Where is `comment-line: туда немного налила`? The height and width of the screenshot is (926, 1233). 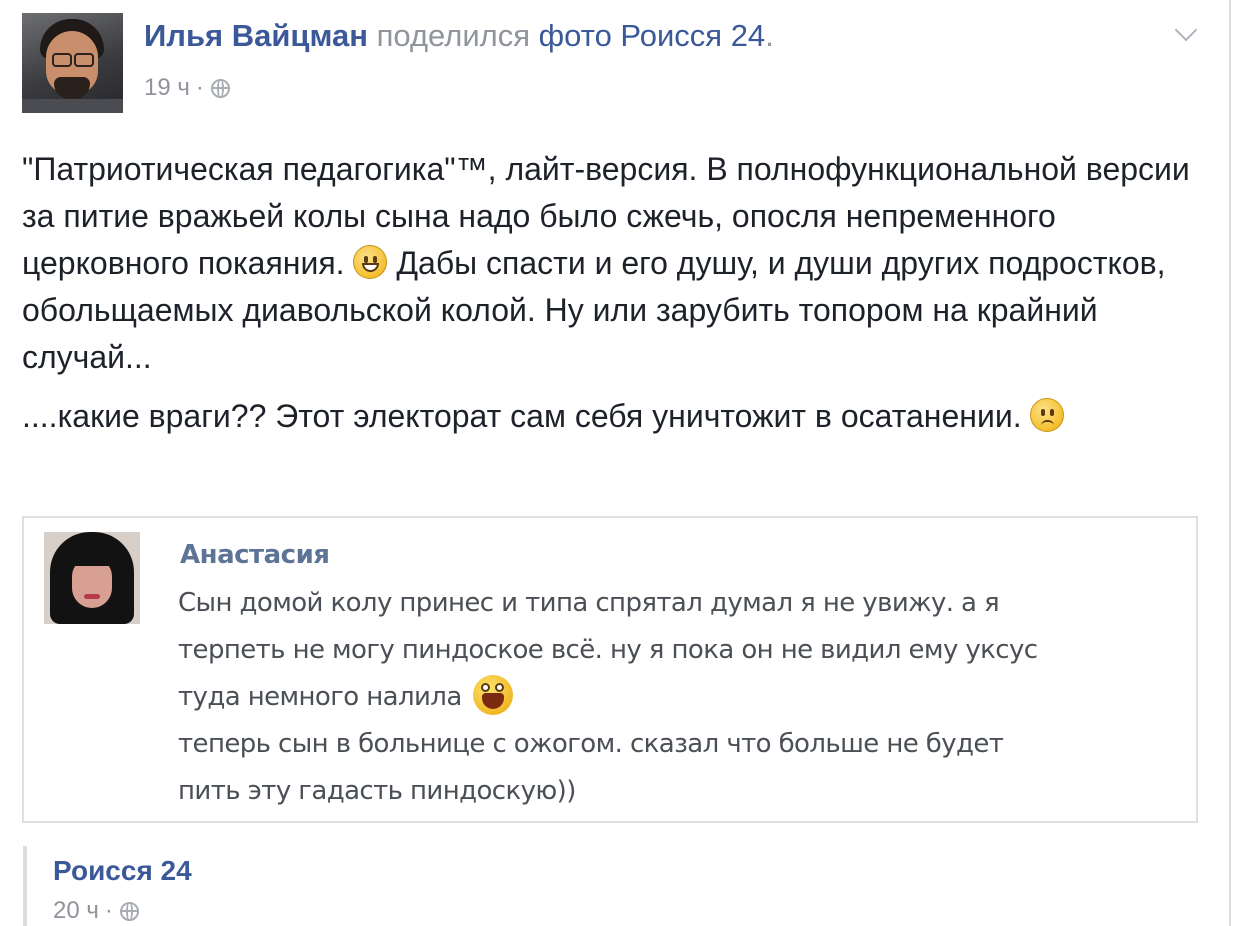
comment-line: туда немного налила is located at coordinates (320, 697).